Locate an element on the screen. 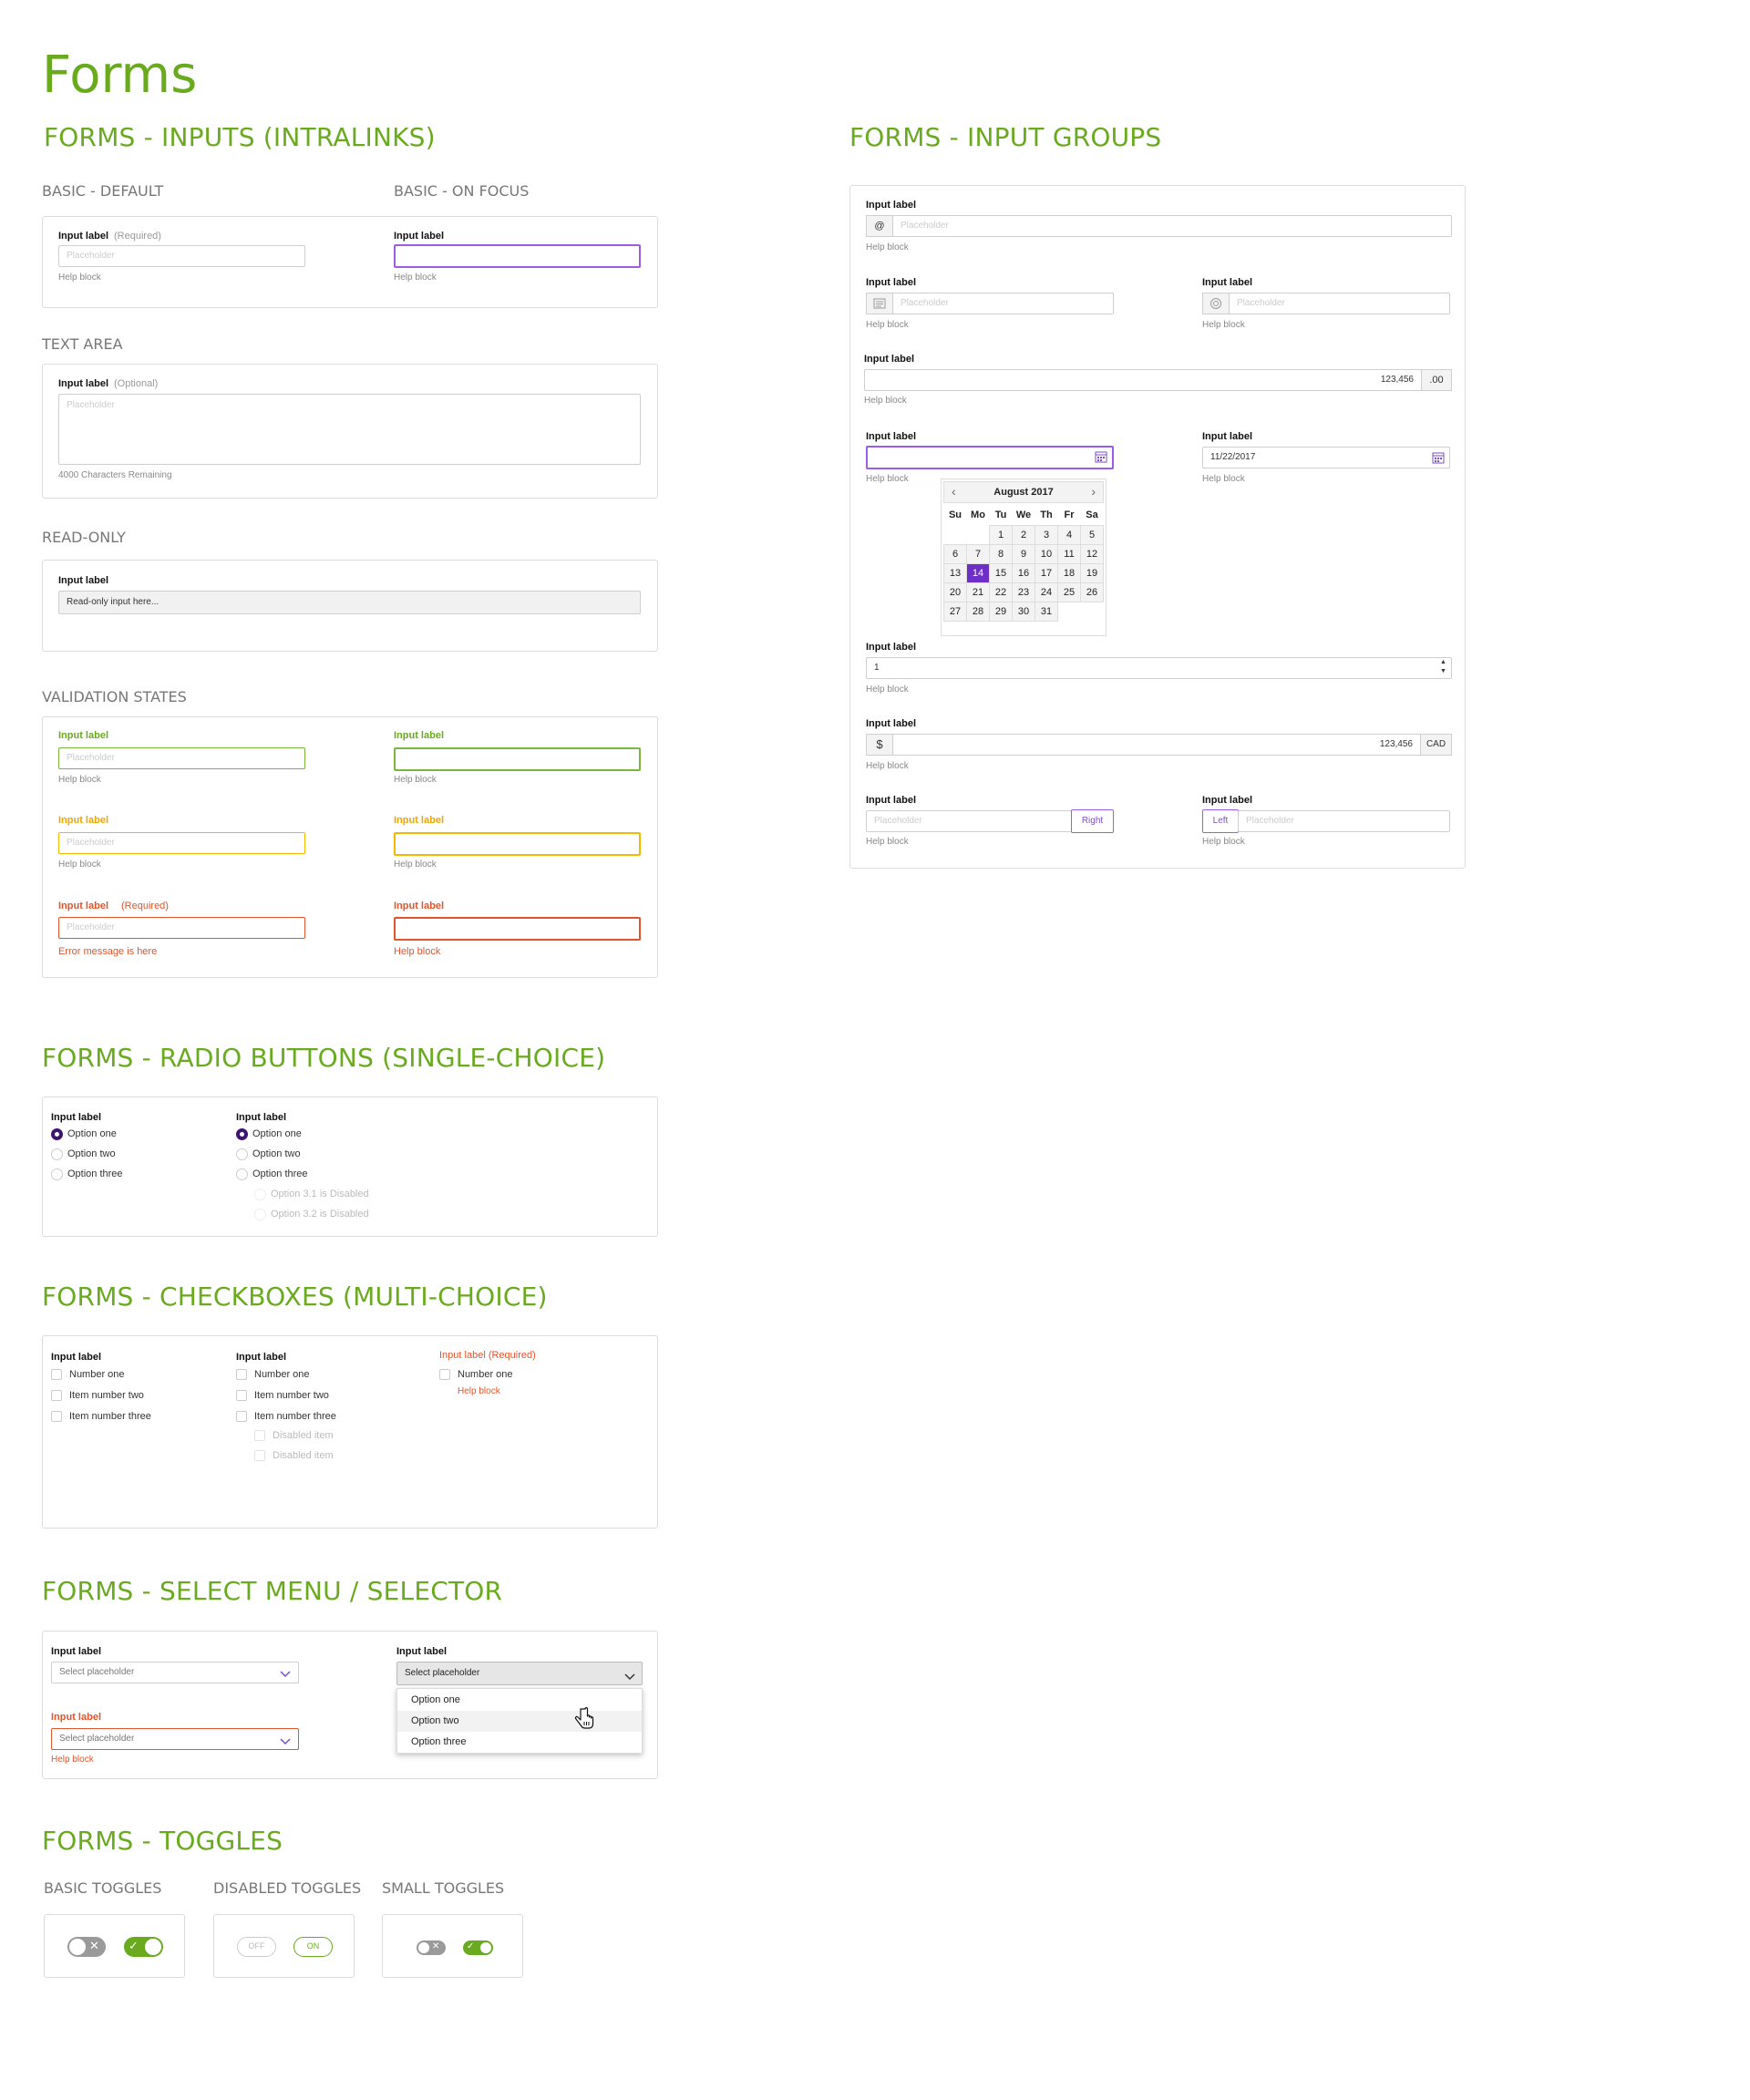 The height and width of the screenshot is (2100, 1750). date-input: 11/22/2017 is located at coordinates (1326, 458).